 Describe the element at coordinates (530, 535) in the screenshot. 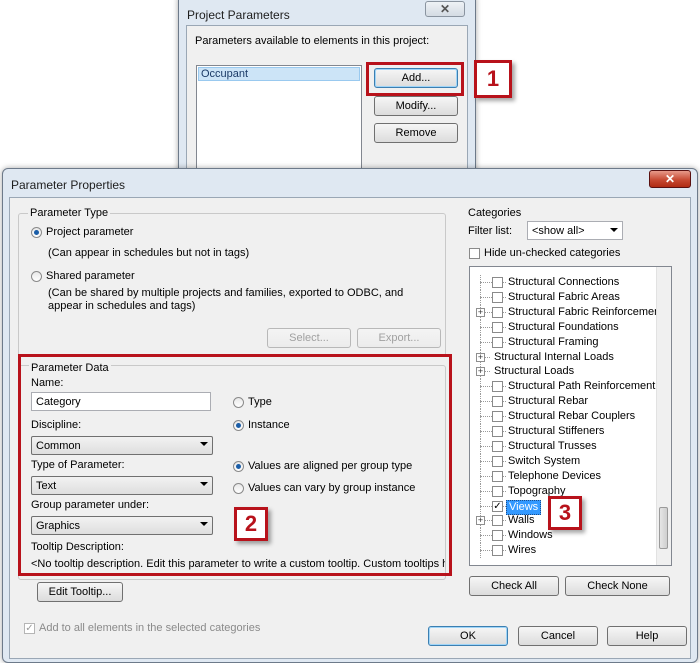

I see `tree-item-label: Windows` at that location.